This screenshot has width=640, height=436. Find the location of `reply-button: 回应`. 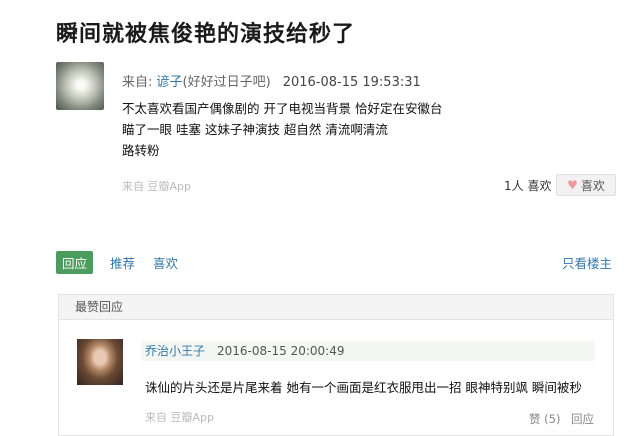

reply-button: 回应 is located at coordinates (75, 262).